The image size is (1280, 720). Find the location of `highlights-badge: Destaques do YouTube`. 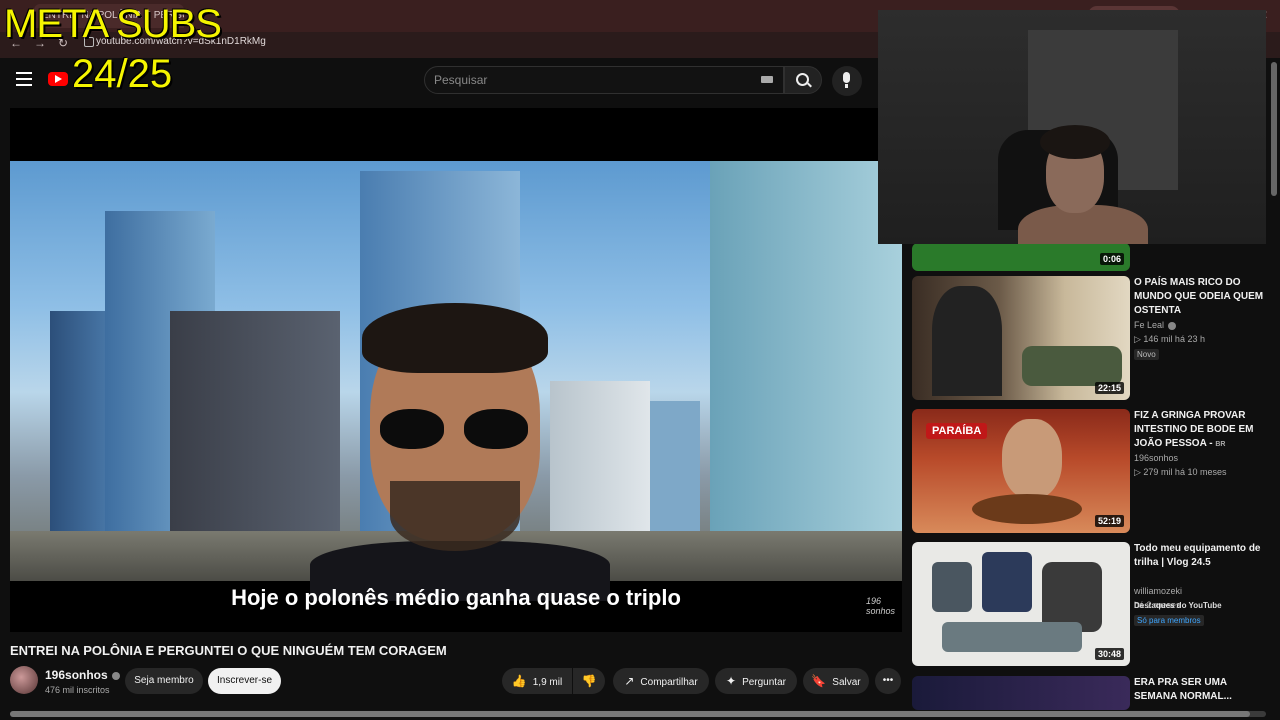

highlights-badge: Destaques do YouTube is located at coordinates (1178, 605).